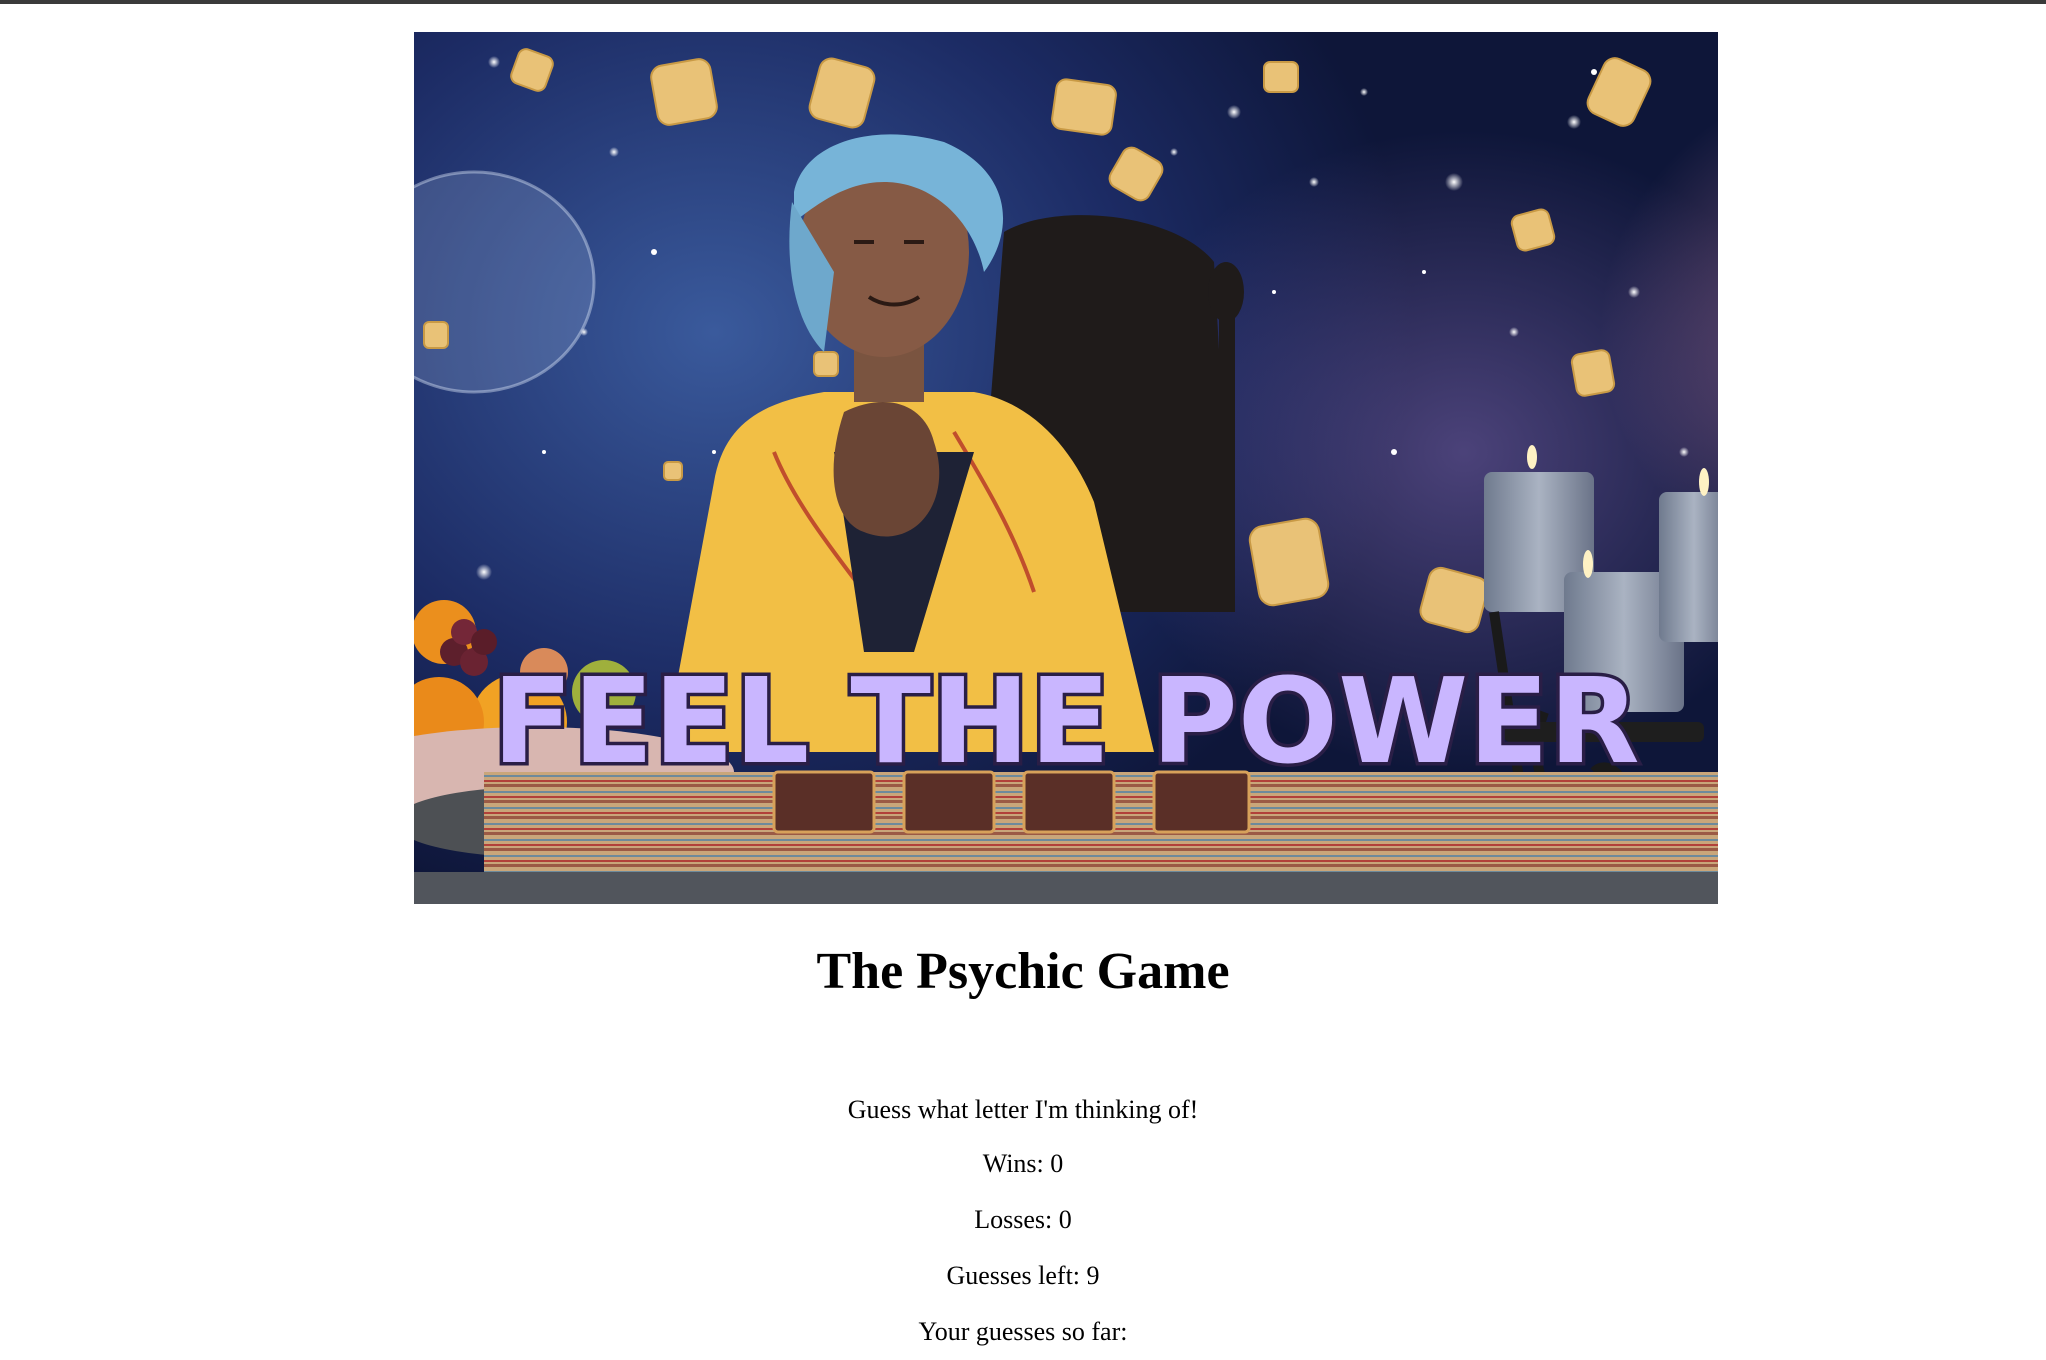  What do you see at coordinates (1023, 1331) in the screenshot?
I see `guesses-so-far-text: Your guesses so far:` at bounding box center [1023, 1331].